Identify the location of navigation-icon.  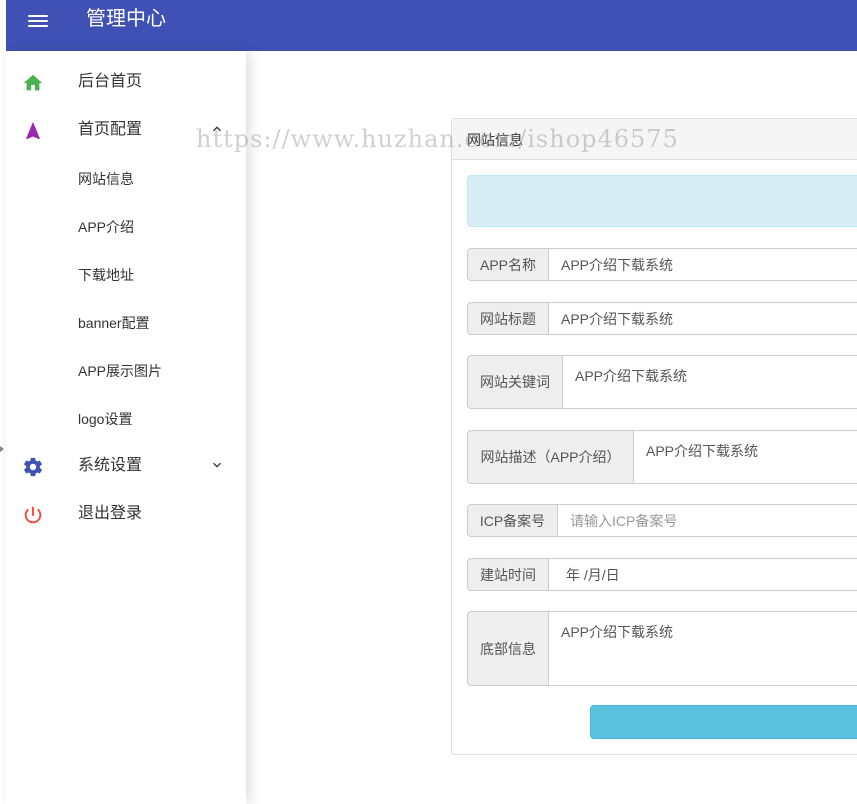
(33, 130).